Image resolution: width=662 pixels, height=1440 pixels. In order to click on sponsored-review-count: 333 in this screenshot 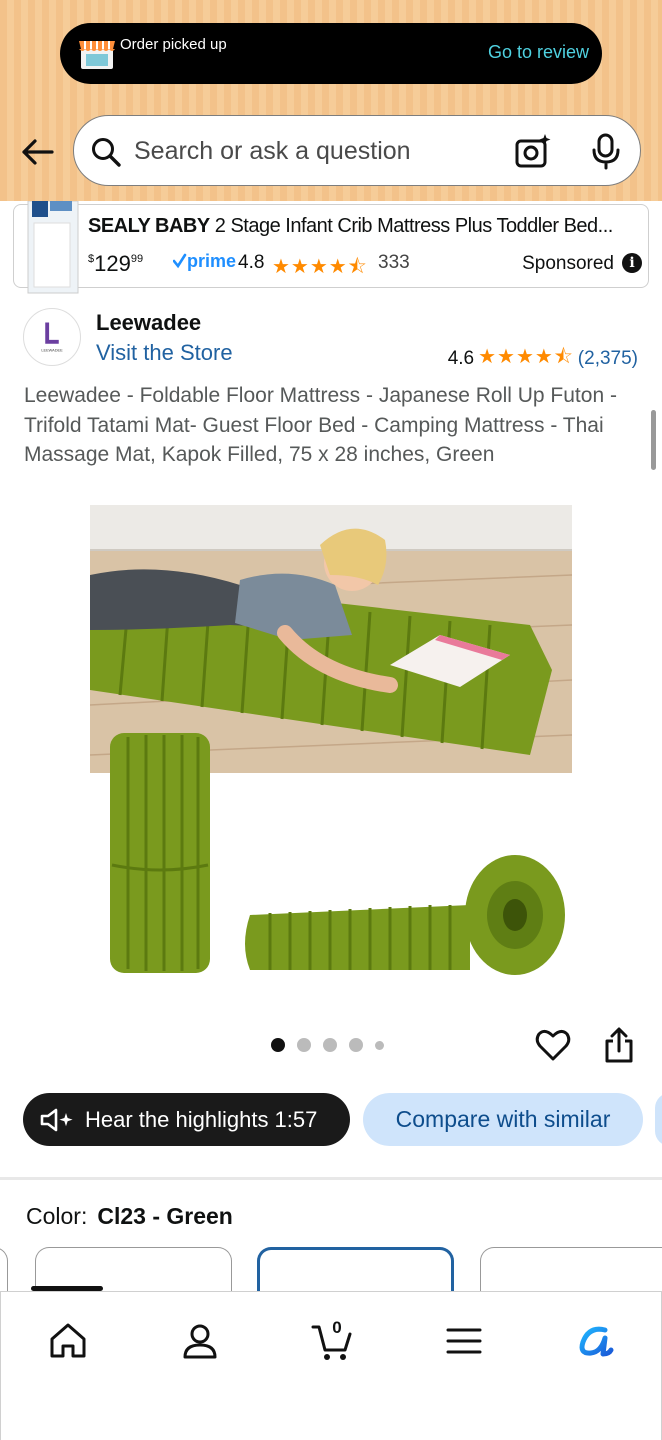, I will do `click(394, 262)`.